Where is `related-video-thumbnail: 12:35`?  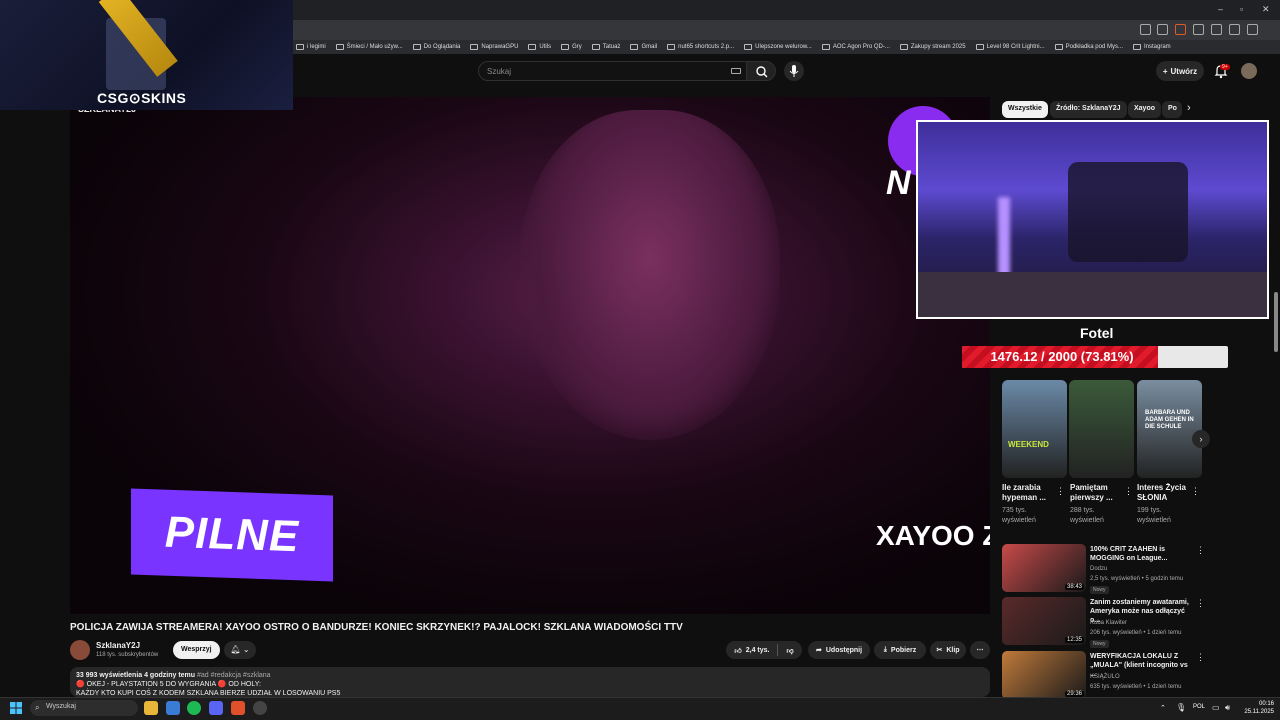 related-video-thumbnail: 12:35 is located at coordinates (1044, 621).